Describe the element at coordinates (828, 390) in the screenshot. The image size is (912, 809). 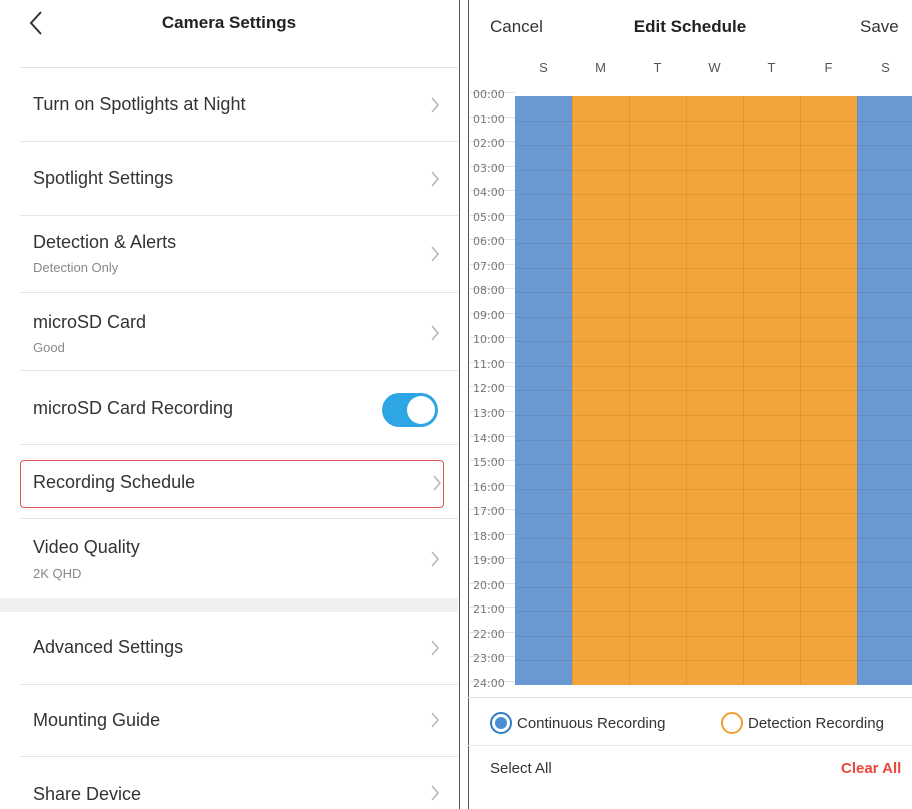
I see `schedule-column-friday` at that location.